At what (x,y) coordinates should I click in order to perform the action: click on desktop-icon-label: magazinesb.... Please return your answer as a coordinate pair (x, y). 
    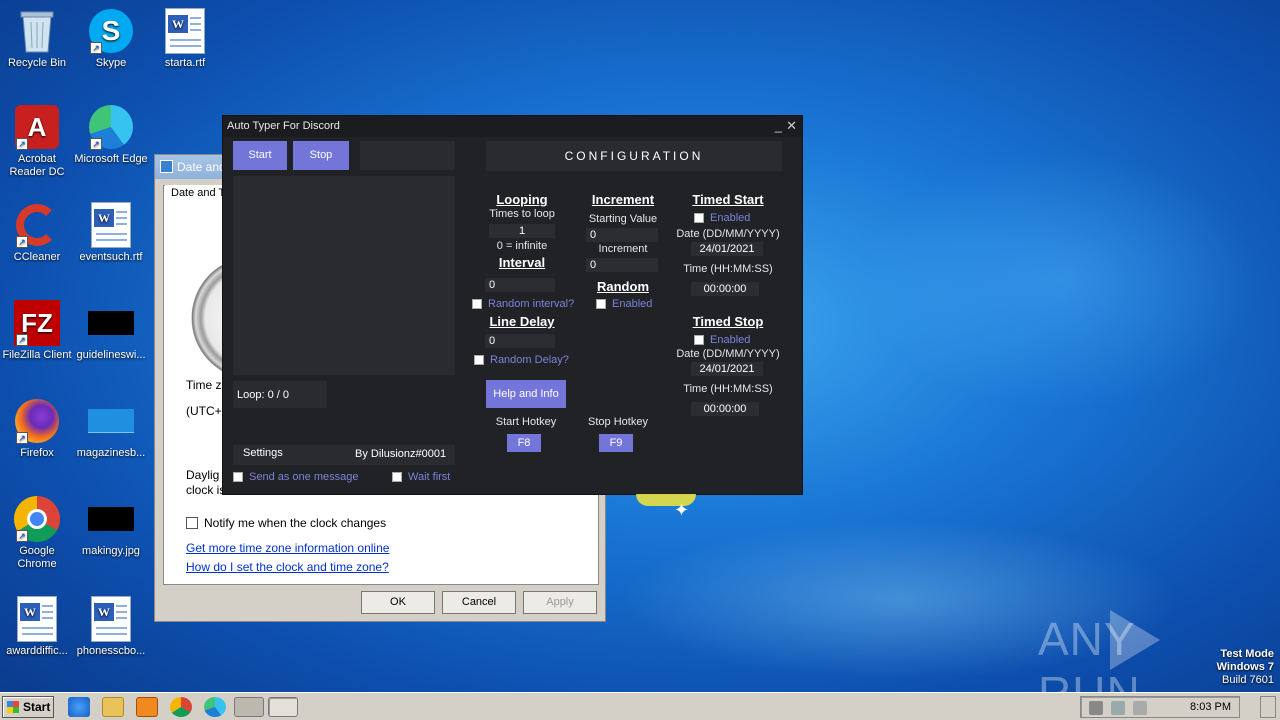
    Looking at the image, I should click on (111, 453).